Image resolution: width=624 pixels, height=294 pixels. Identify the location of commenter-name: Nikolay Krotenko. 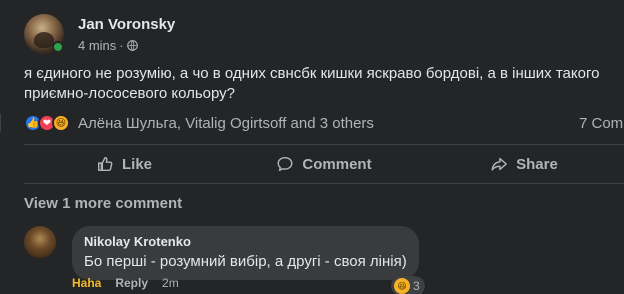
(245, 242).